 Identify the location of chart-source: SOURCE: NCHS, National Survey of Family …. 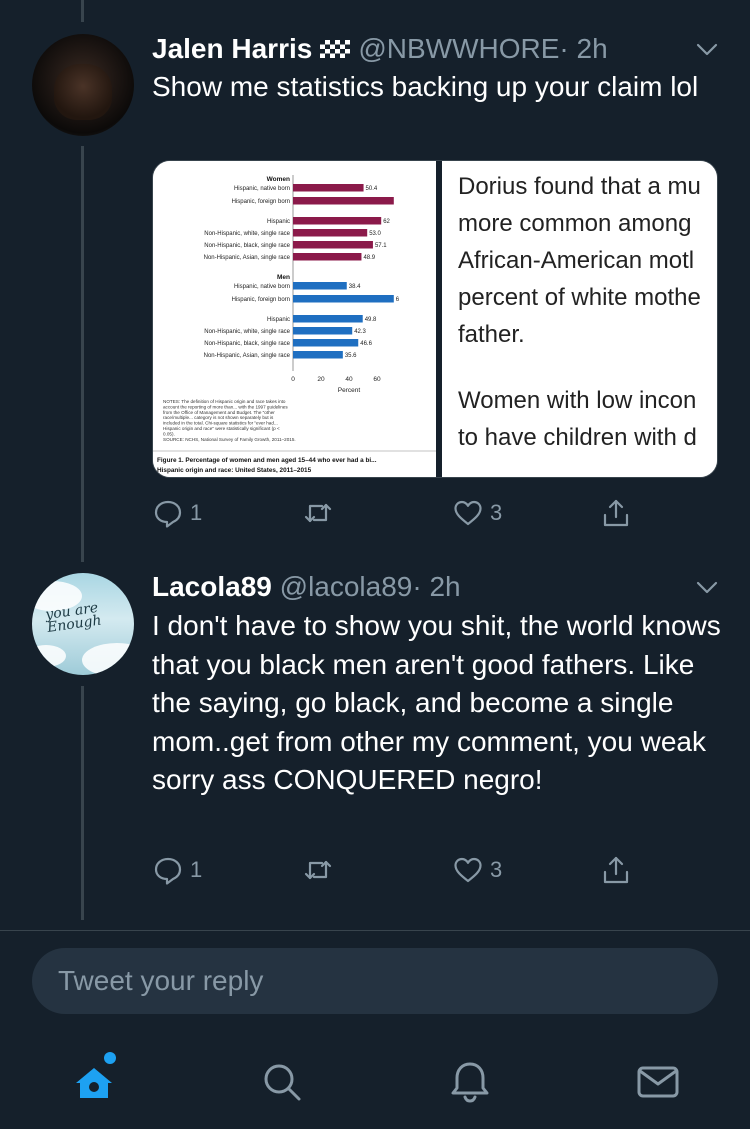
(229, 439).